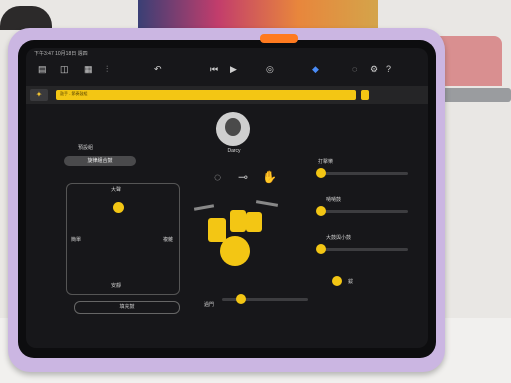 The height and width of the screenshot is (383, 511). Describe the element at coordinates (61, 54) in the screenshot. I see `status-bar: 下午3:47 10月18日 週四` at that location.